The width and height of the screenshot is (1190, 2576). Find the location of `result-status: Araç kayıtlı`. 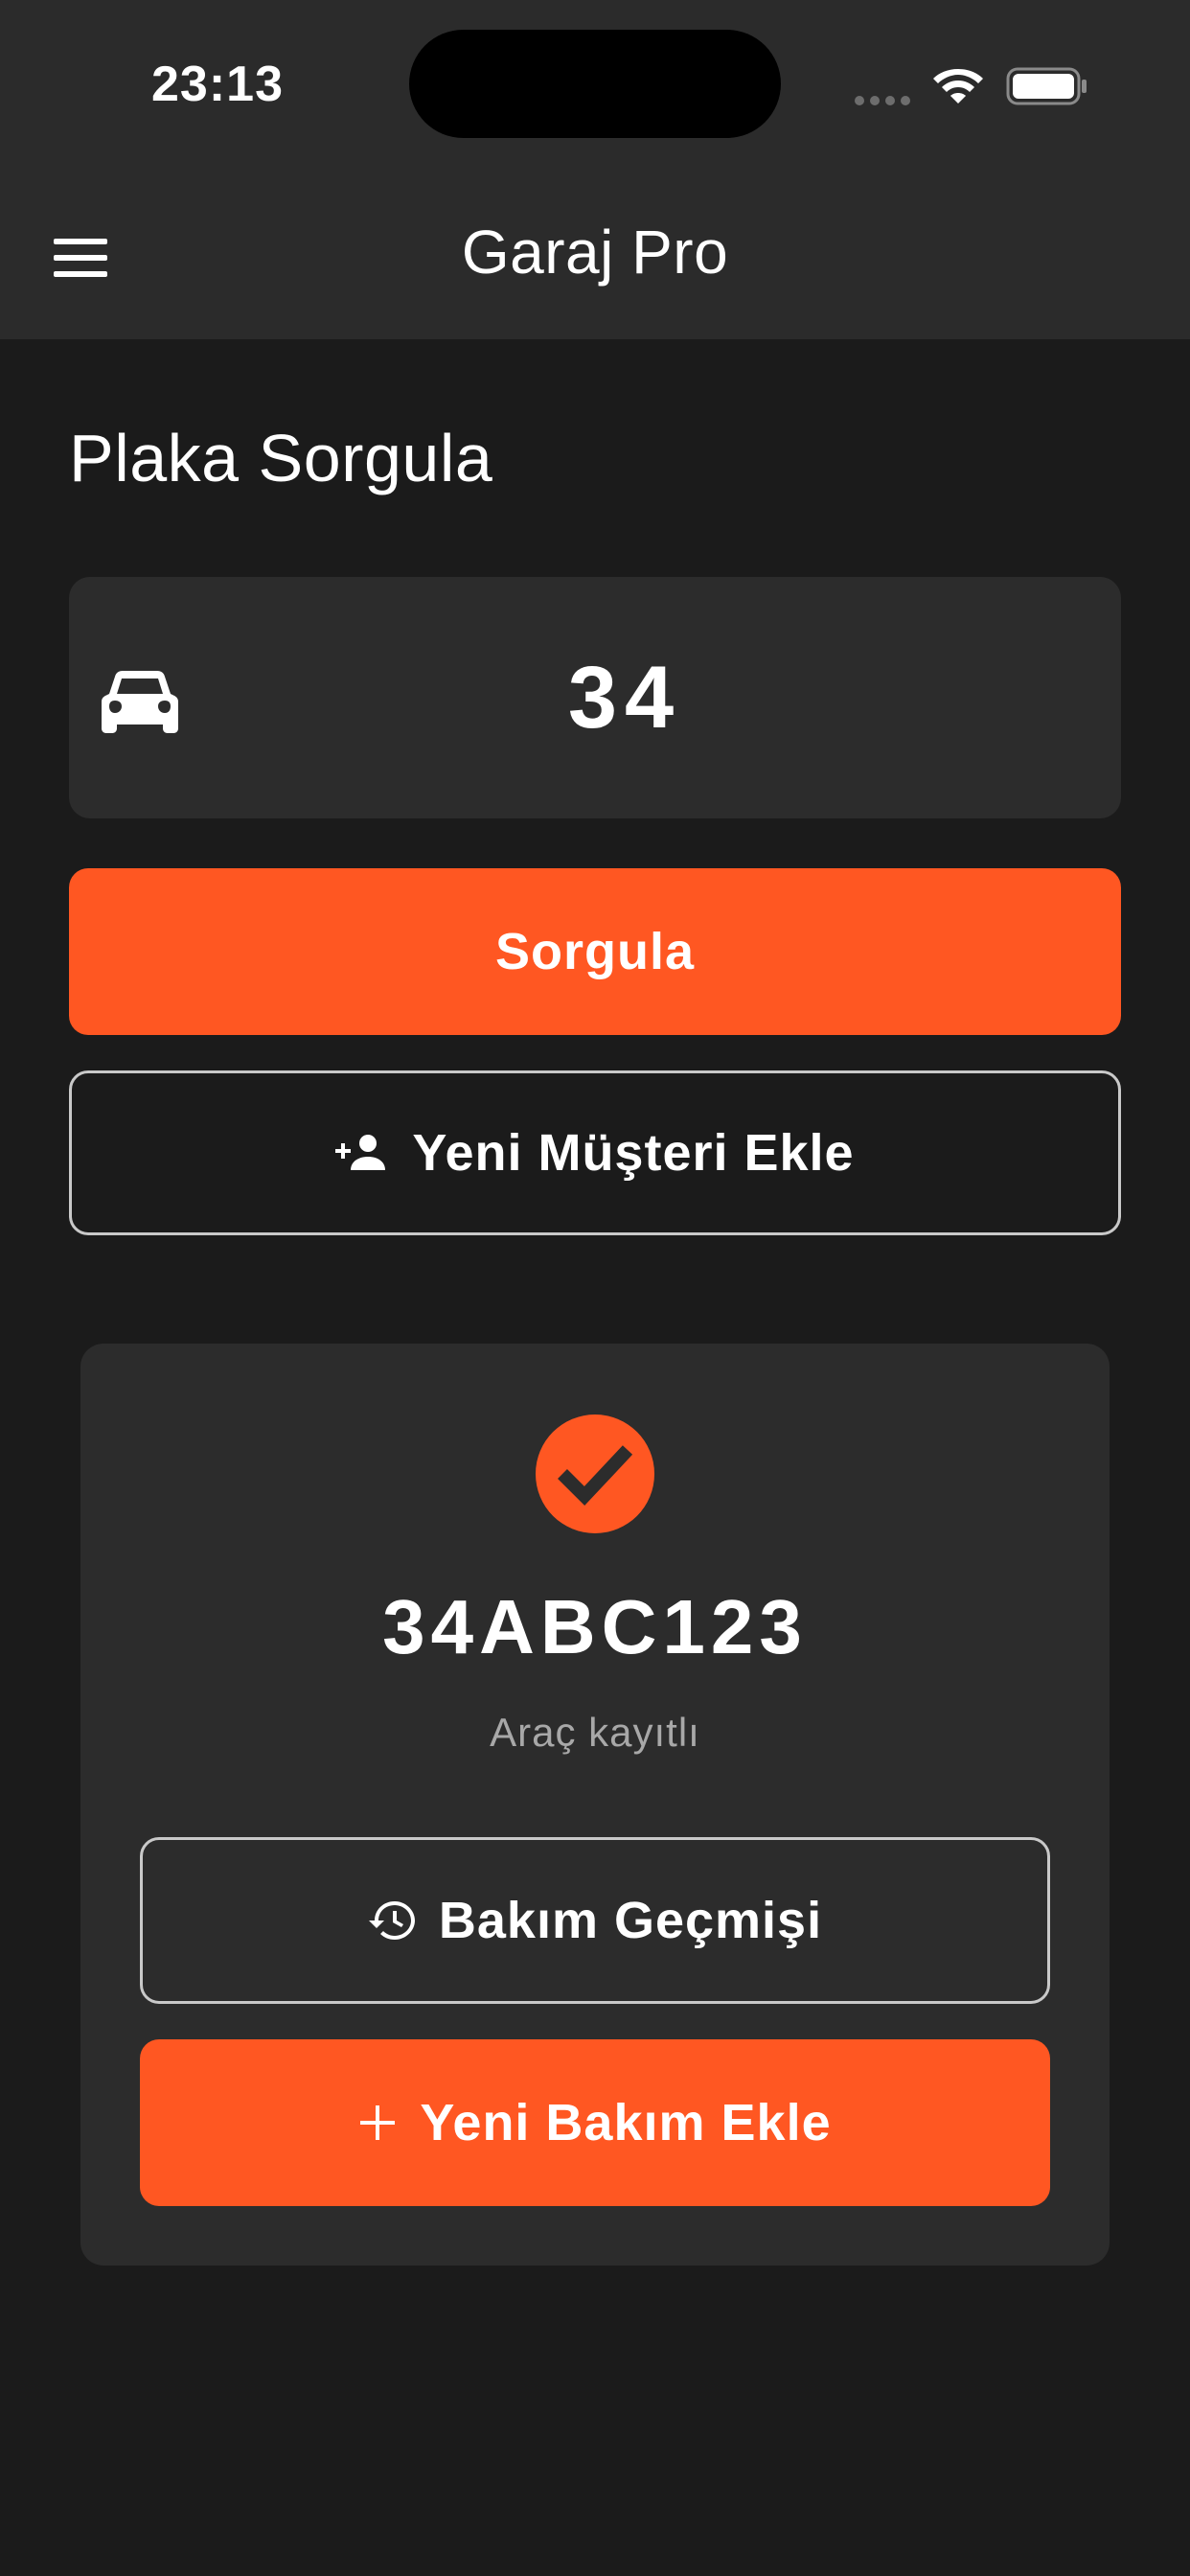

result-status: Araç kayıtlı is located at coordinates (595, 1732).